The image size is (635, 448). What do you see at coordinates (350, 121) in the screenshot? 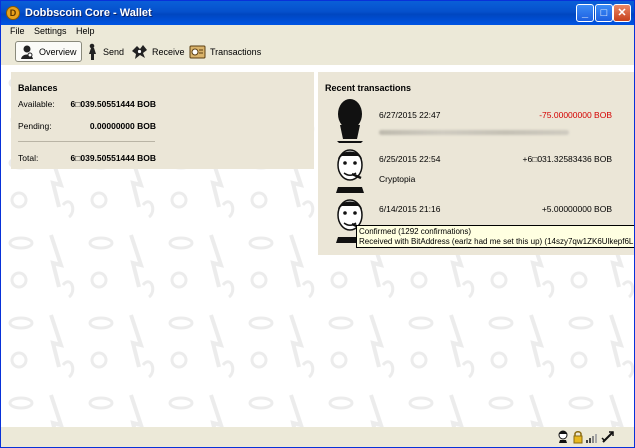
I see `bob-silhouette-icon` at bounding box center [350, 121].